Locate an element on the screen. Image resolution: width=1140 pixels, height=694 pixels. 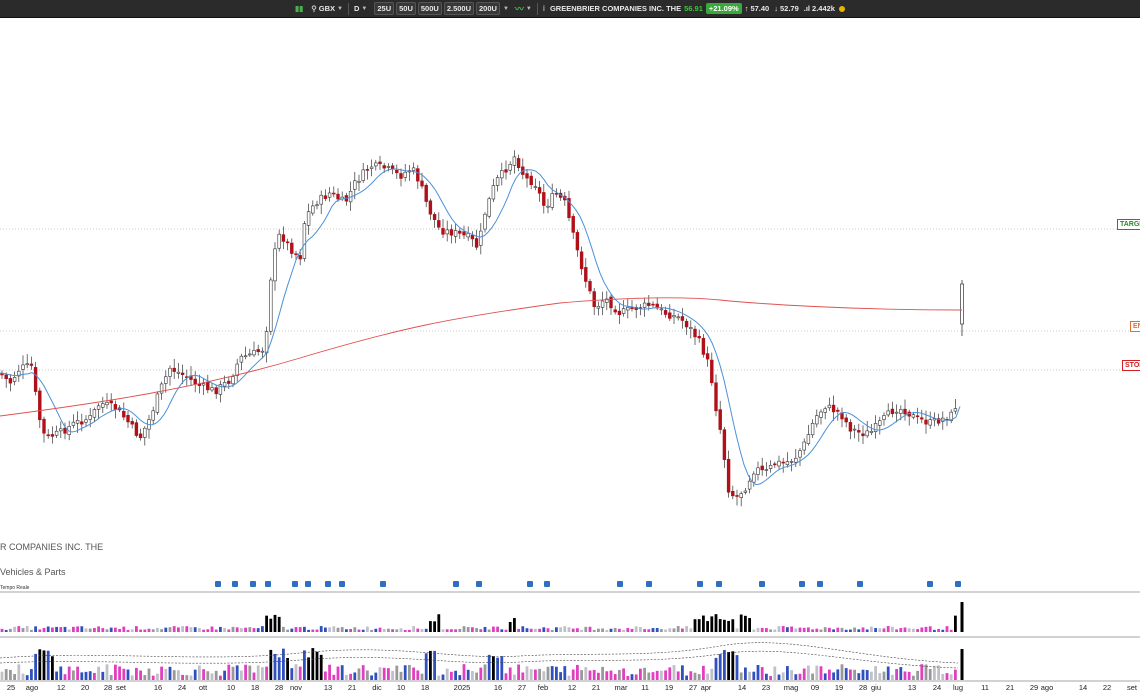
chart-type-button: ▮▮ is located at coordinates (300, 9).